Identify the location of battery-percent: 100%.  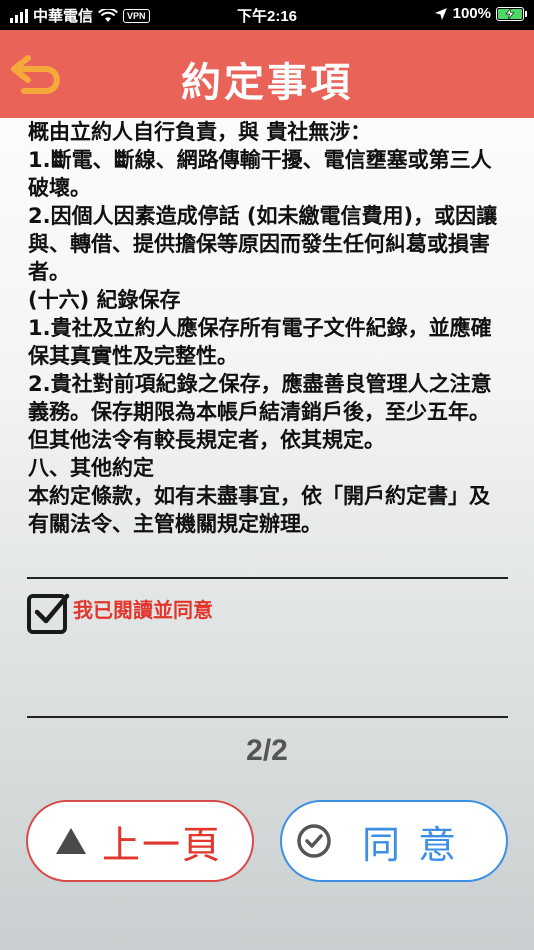
(471, 13).